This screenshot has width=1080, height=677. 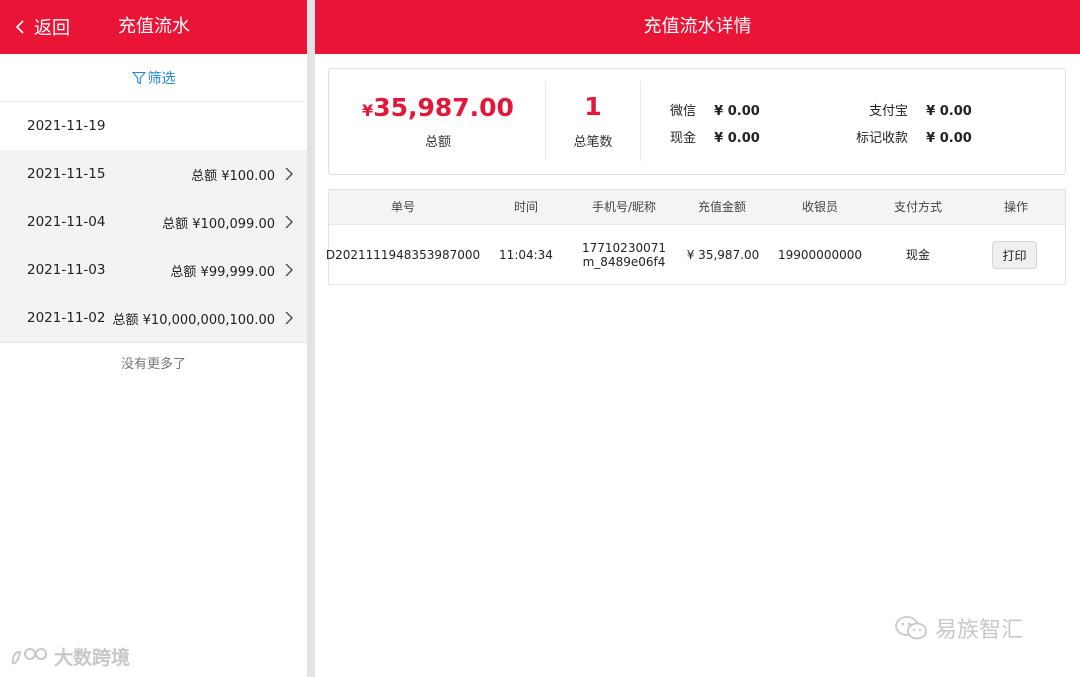 I want to click on watermark-left: 大数跨境, so click(x=70, y=656).